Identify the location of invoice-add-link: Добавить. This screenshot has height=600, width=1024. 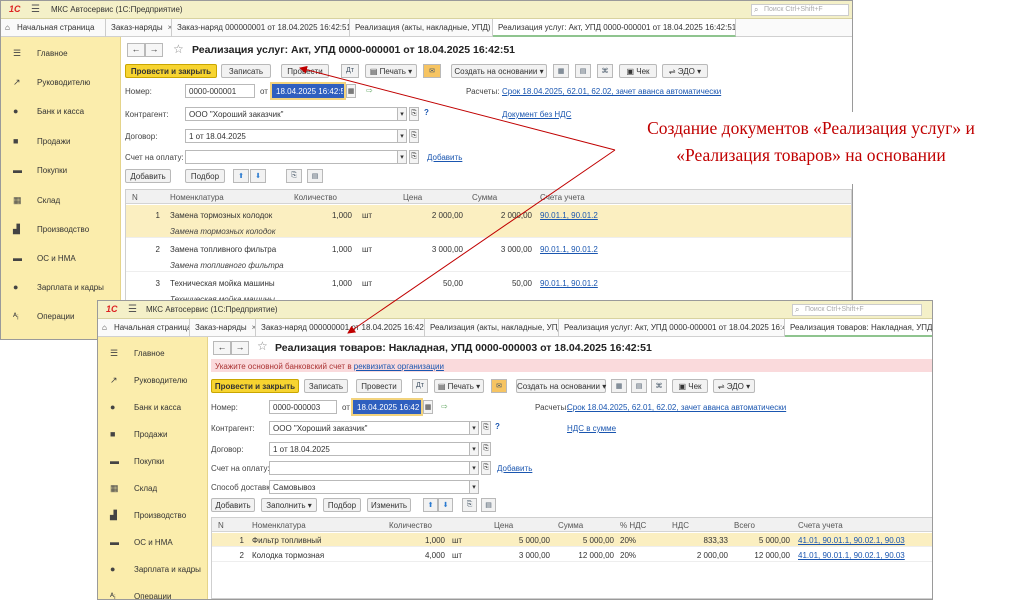
(444, 157).